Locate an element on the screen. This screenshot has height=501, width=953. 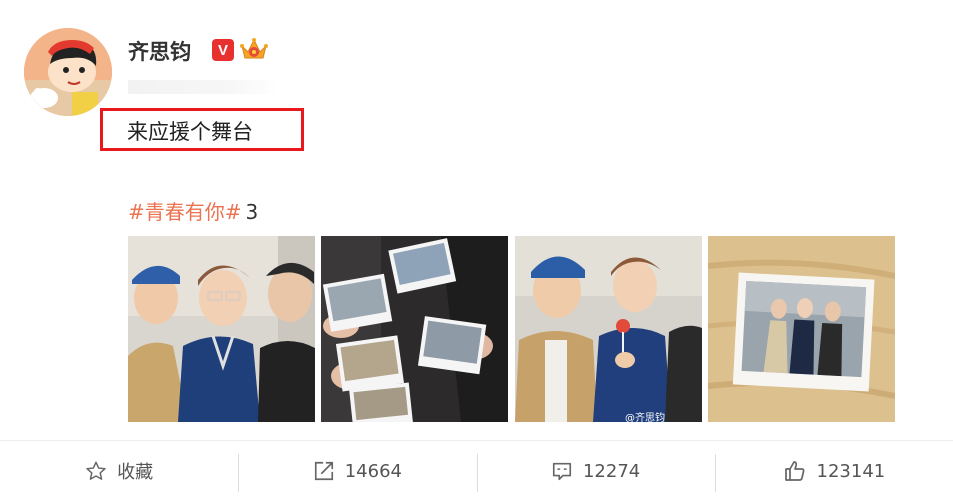
hashtag-row: #青春有你# 3 is located at coordinates (193, 210).